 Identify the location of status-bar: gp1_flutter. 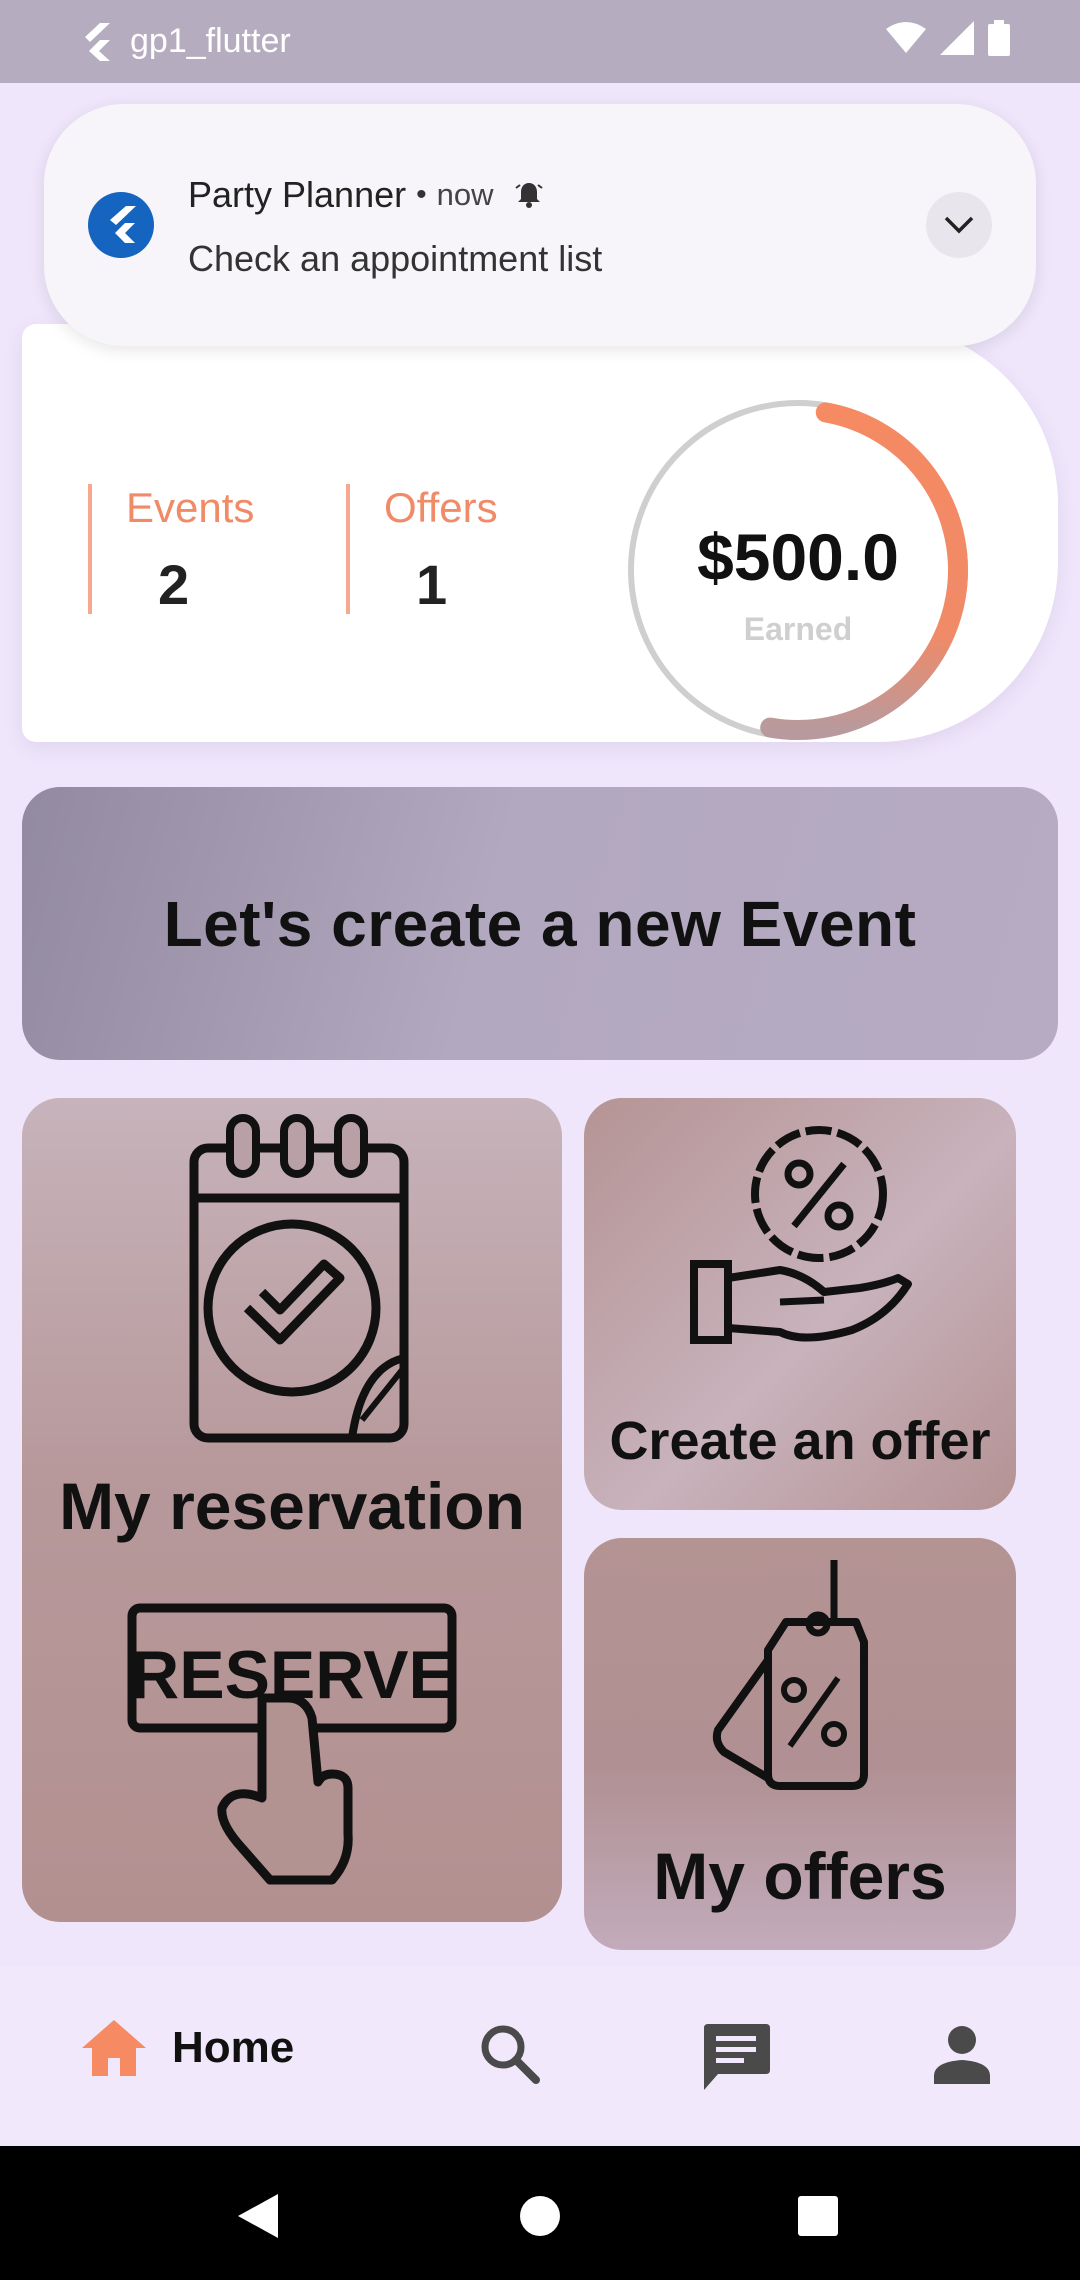
(540, 41).